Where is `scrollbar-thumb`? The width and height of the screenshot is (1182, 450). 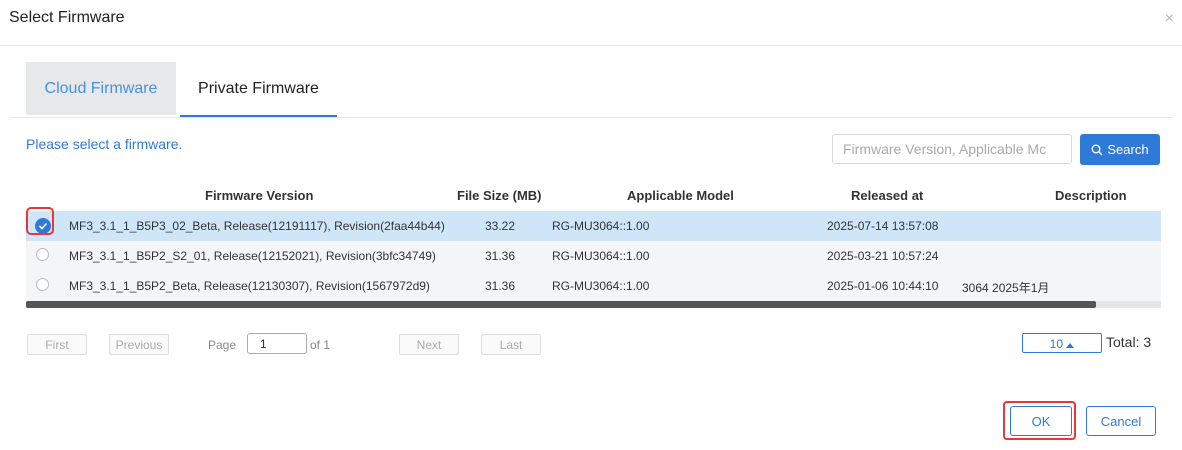 scrollbar-thumb is located at coordinates (561, 304).